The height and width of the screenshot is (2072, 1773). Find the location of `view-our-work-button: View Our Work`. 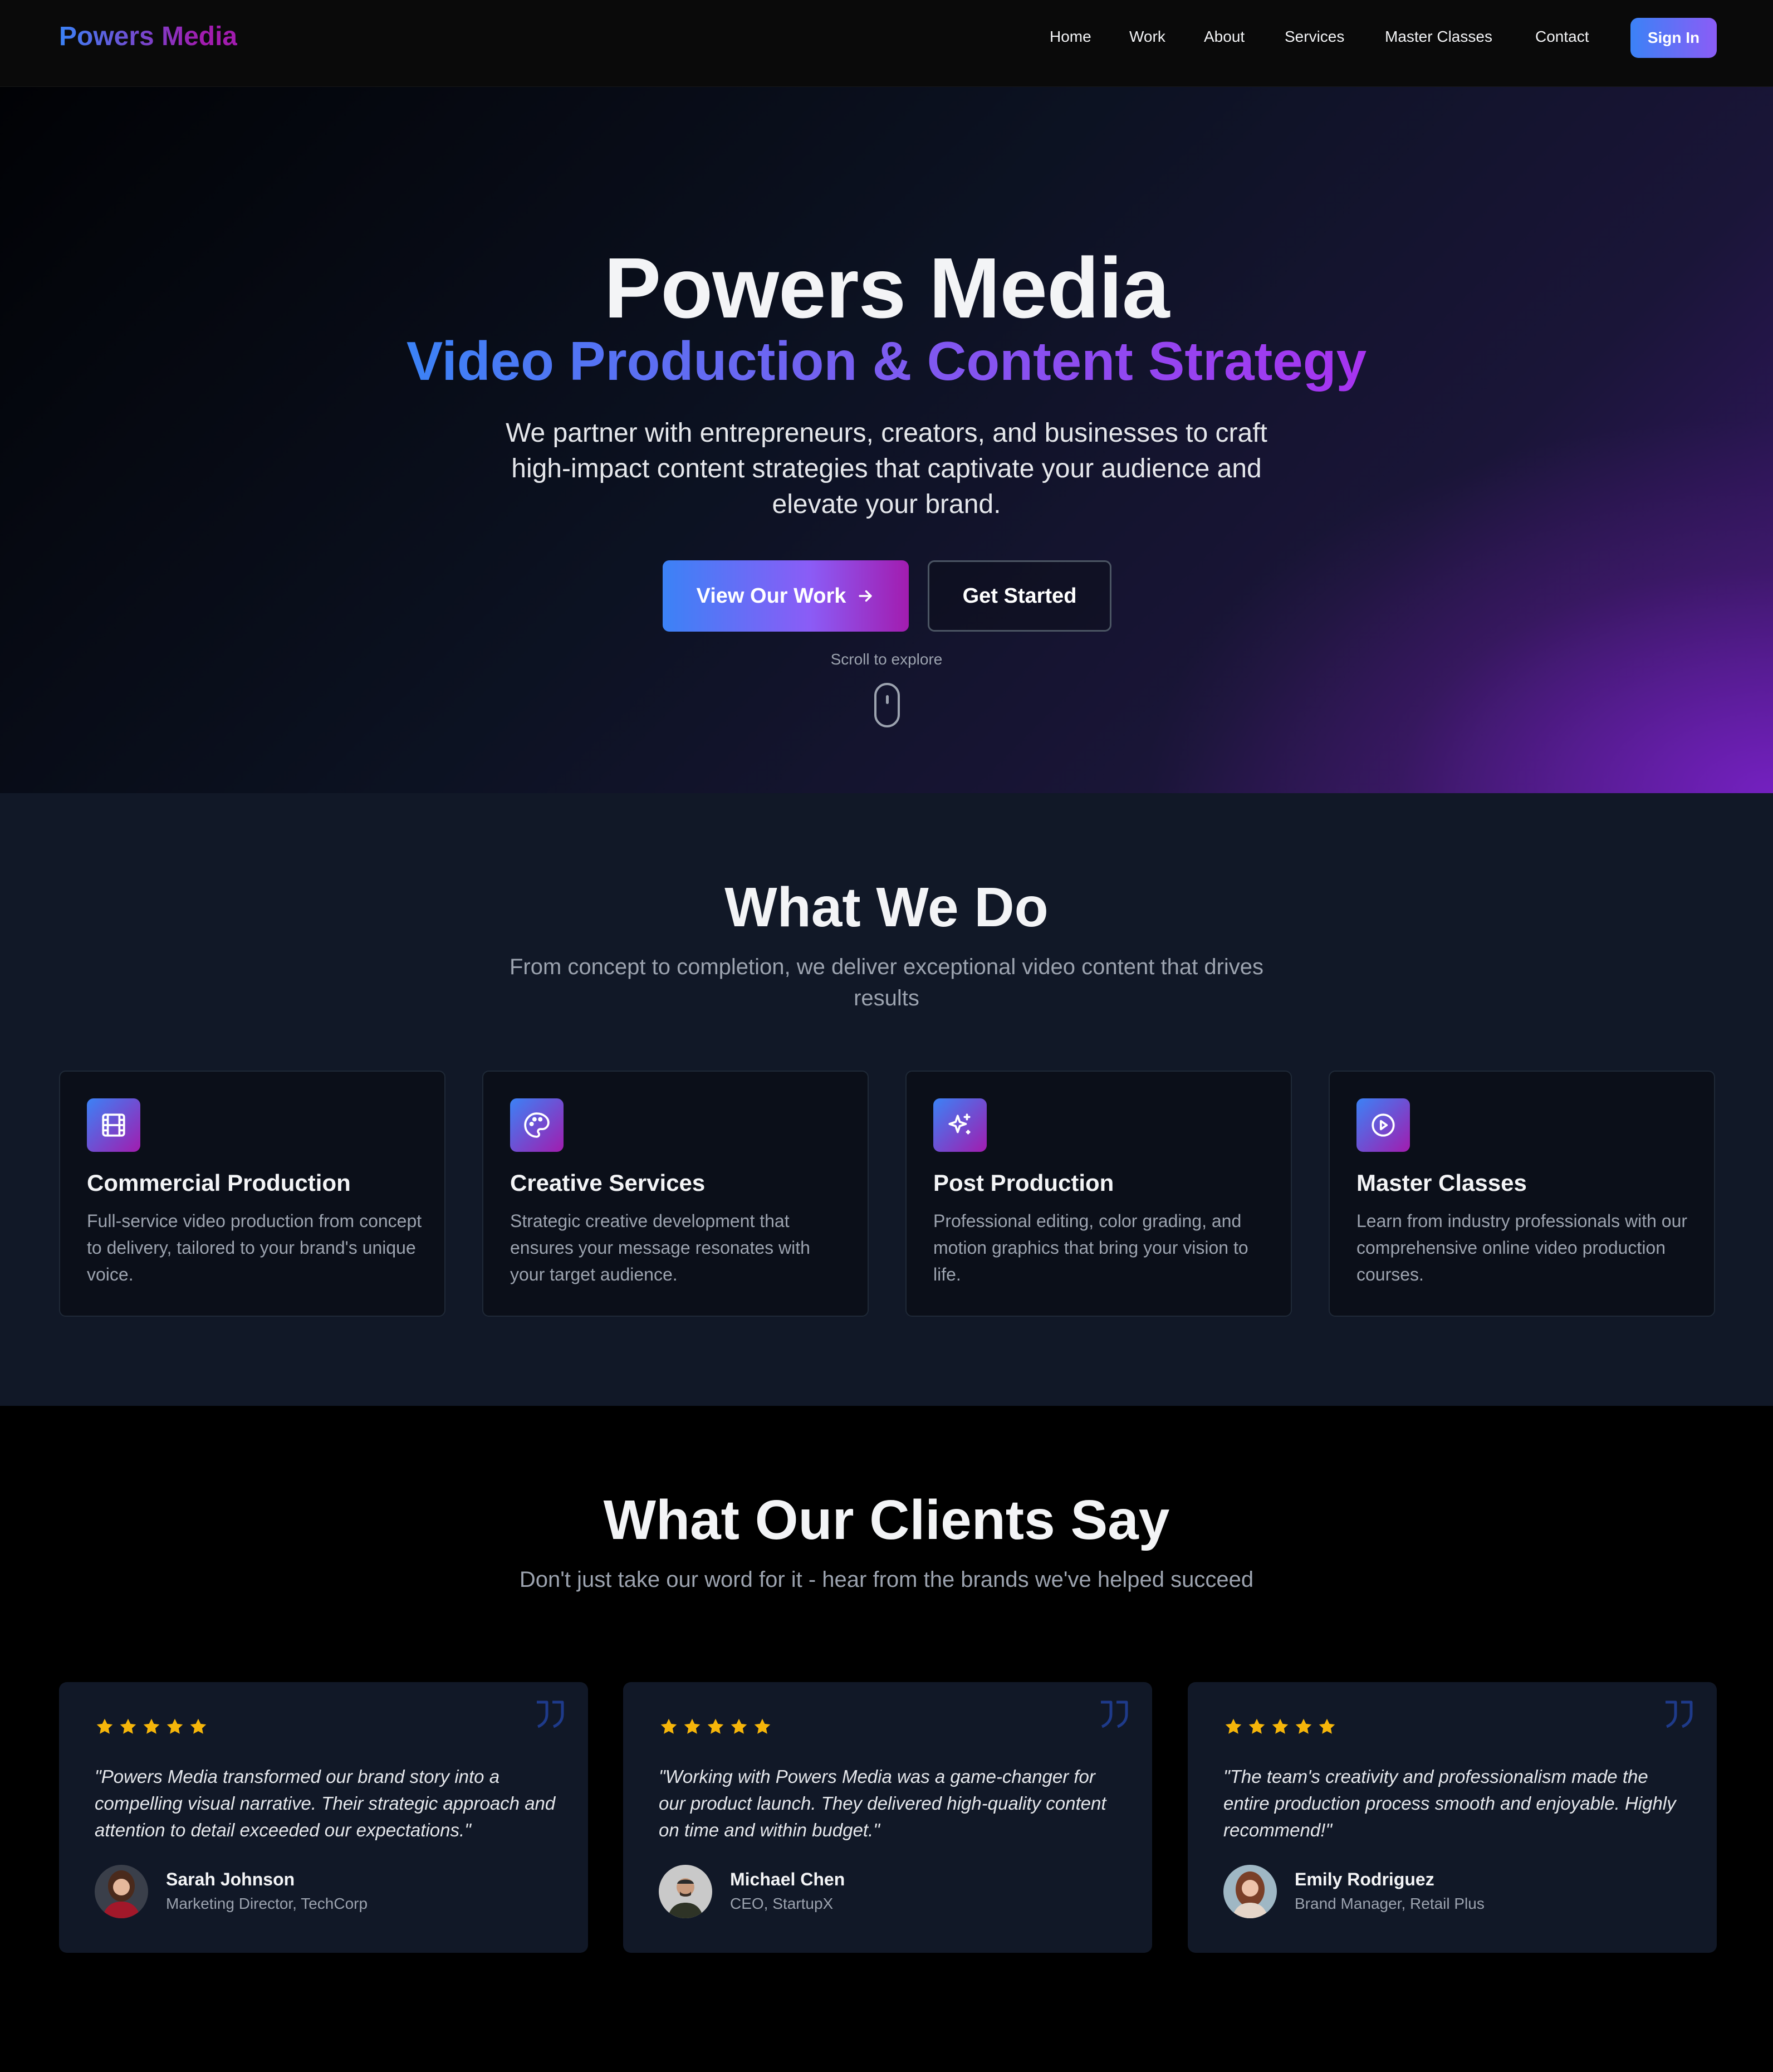

view-our-work-button: View Our Work is located at coordinates (786, 596).